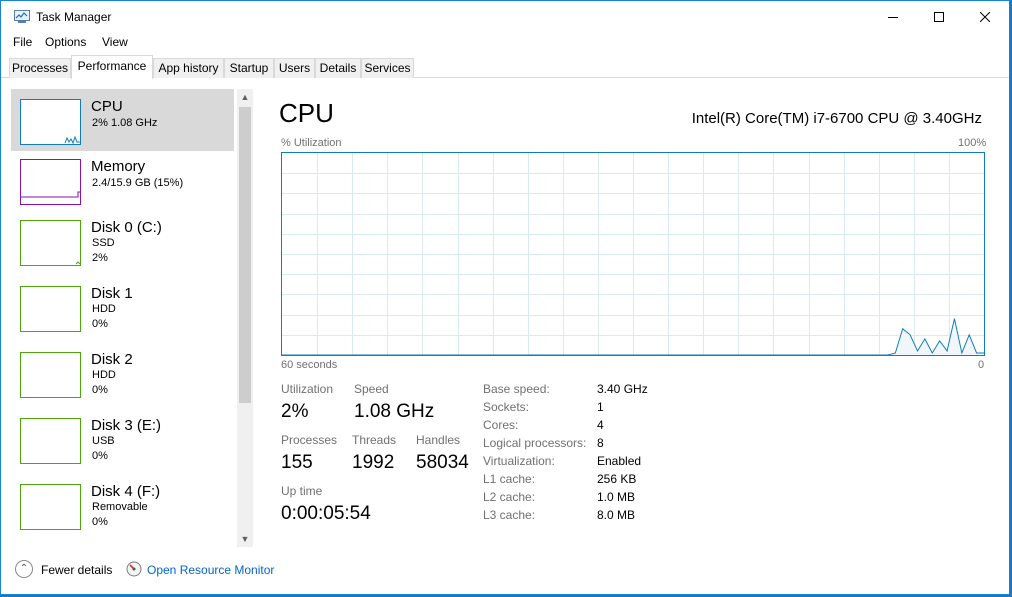 This screenshot has width=1012, height=597. What do you see at coordinates (295, 411) in the screenshot?
I see `utilization-value: 2%` at bounding box center [295, 411].